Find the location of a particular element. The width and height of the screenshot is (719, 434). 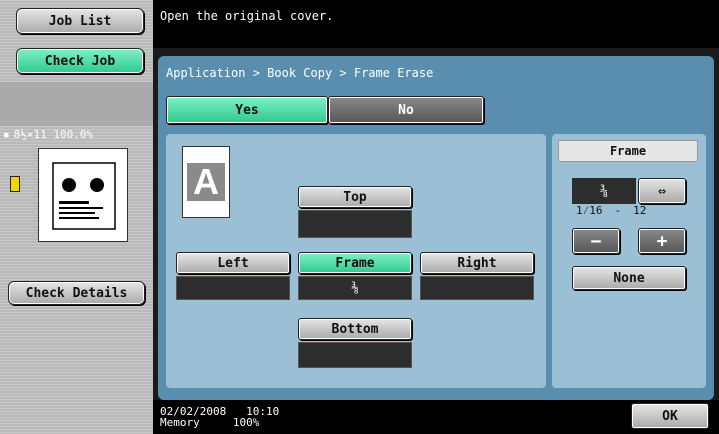

no-button: No is located at coordinates (406, 110).